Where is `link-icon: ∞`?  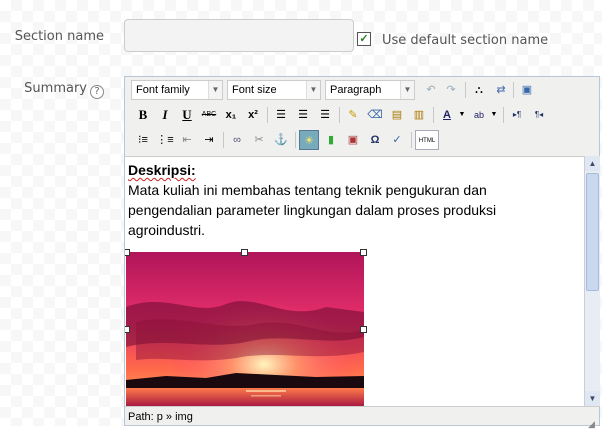 link-icon: ∞ is located at coordinates (237, 140).